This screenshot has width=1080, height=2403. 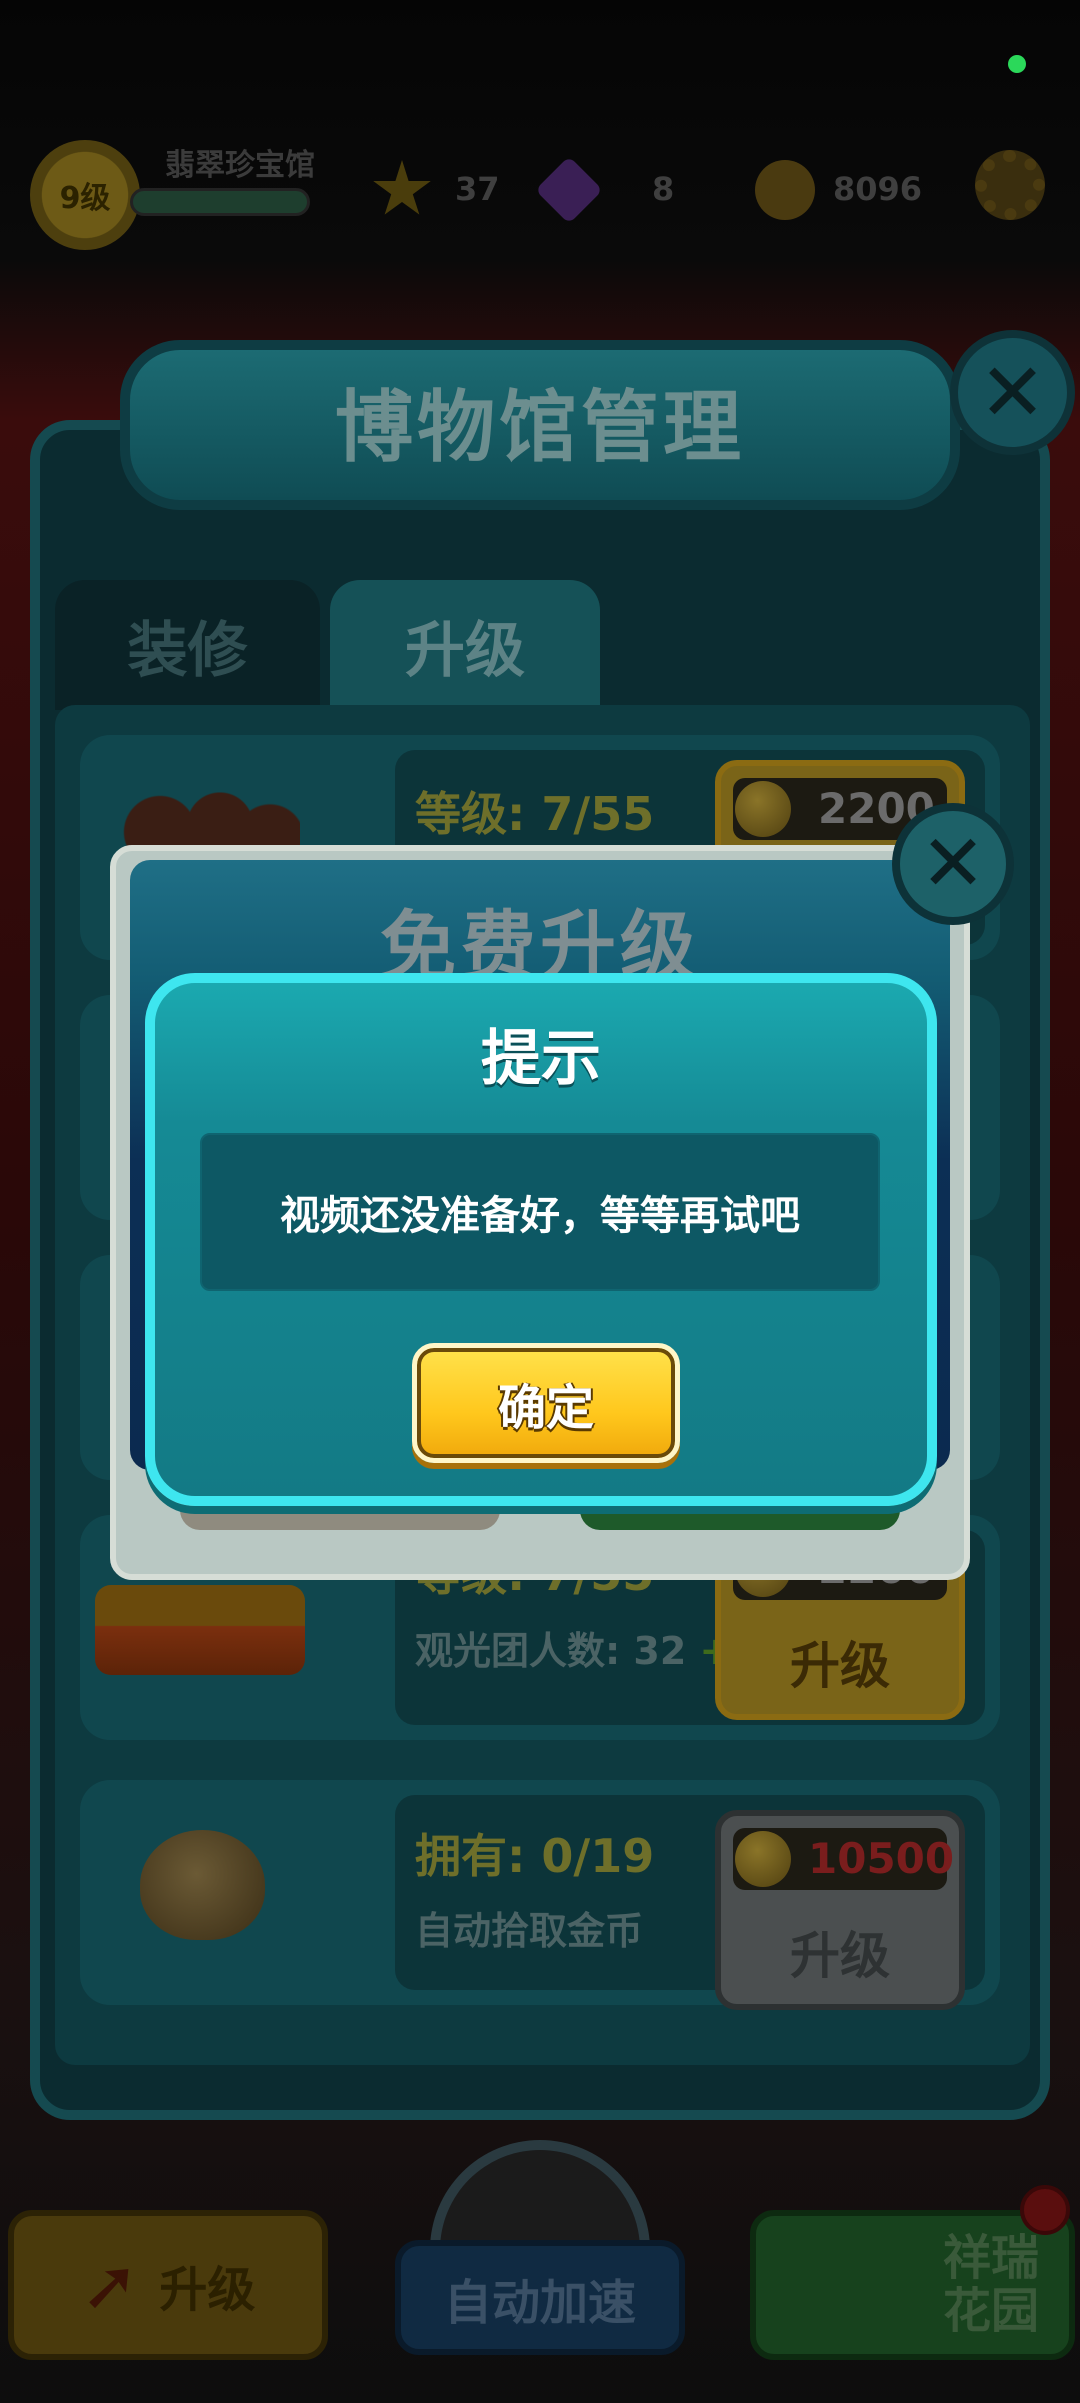 What do you see at coordinates (546, 1403) in the screenshot?
I see `confirm-button: 确定` at bounding box center [546, 1403].